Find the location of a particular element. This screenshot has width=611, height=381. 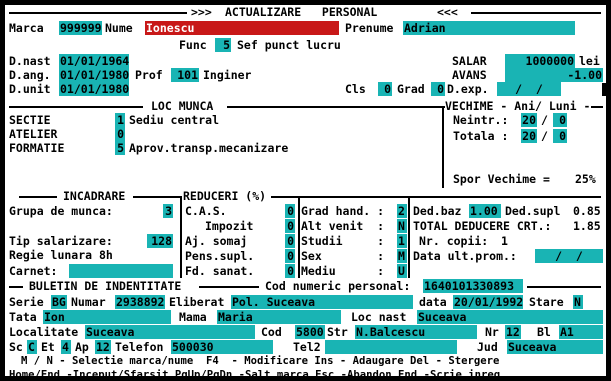

ded-baz-label: Ded.baz is located at coordinates (437, 211).